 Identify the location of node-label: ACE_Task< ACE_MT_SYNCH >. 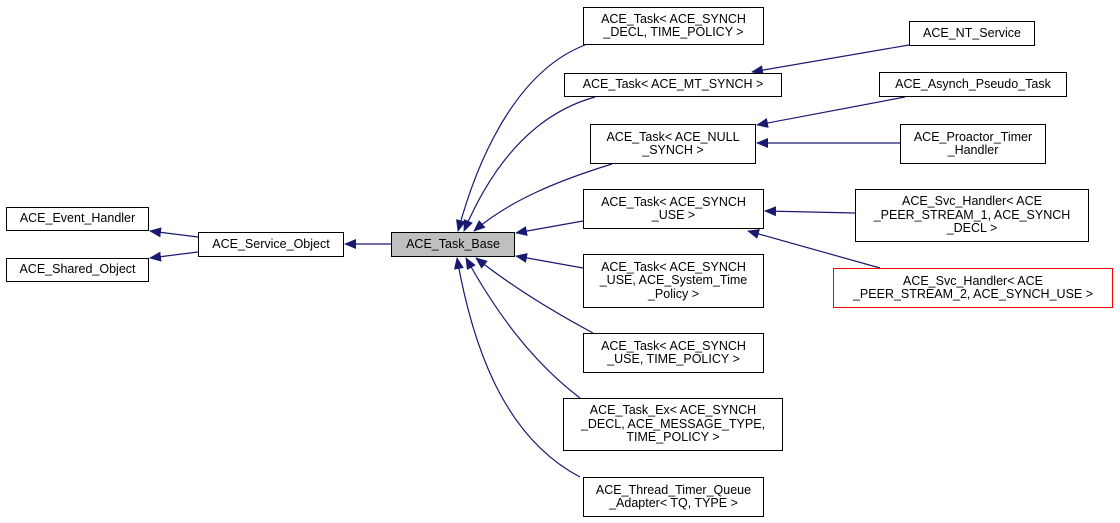
(673, 84).